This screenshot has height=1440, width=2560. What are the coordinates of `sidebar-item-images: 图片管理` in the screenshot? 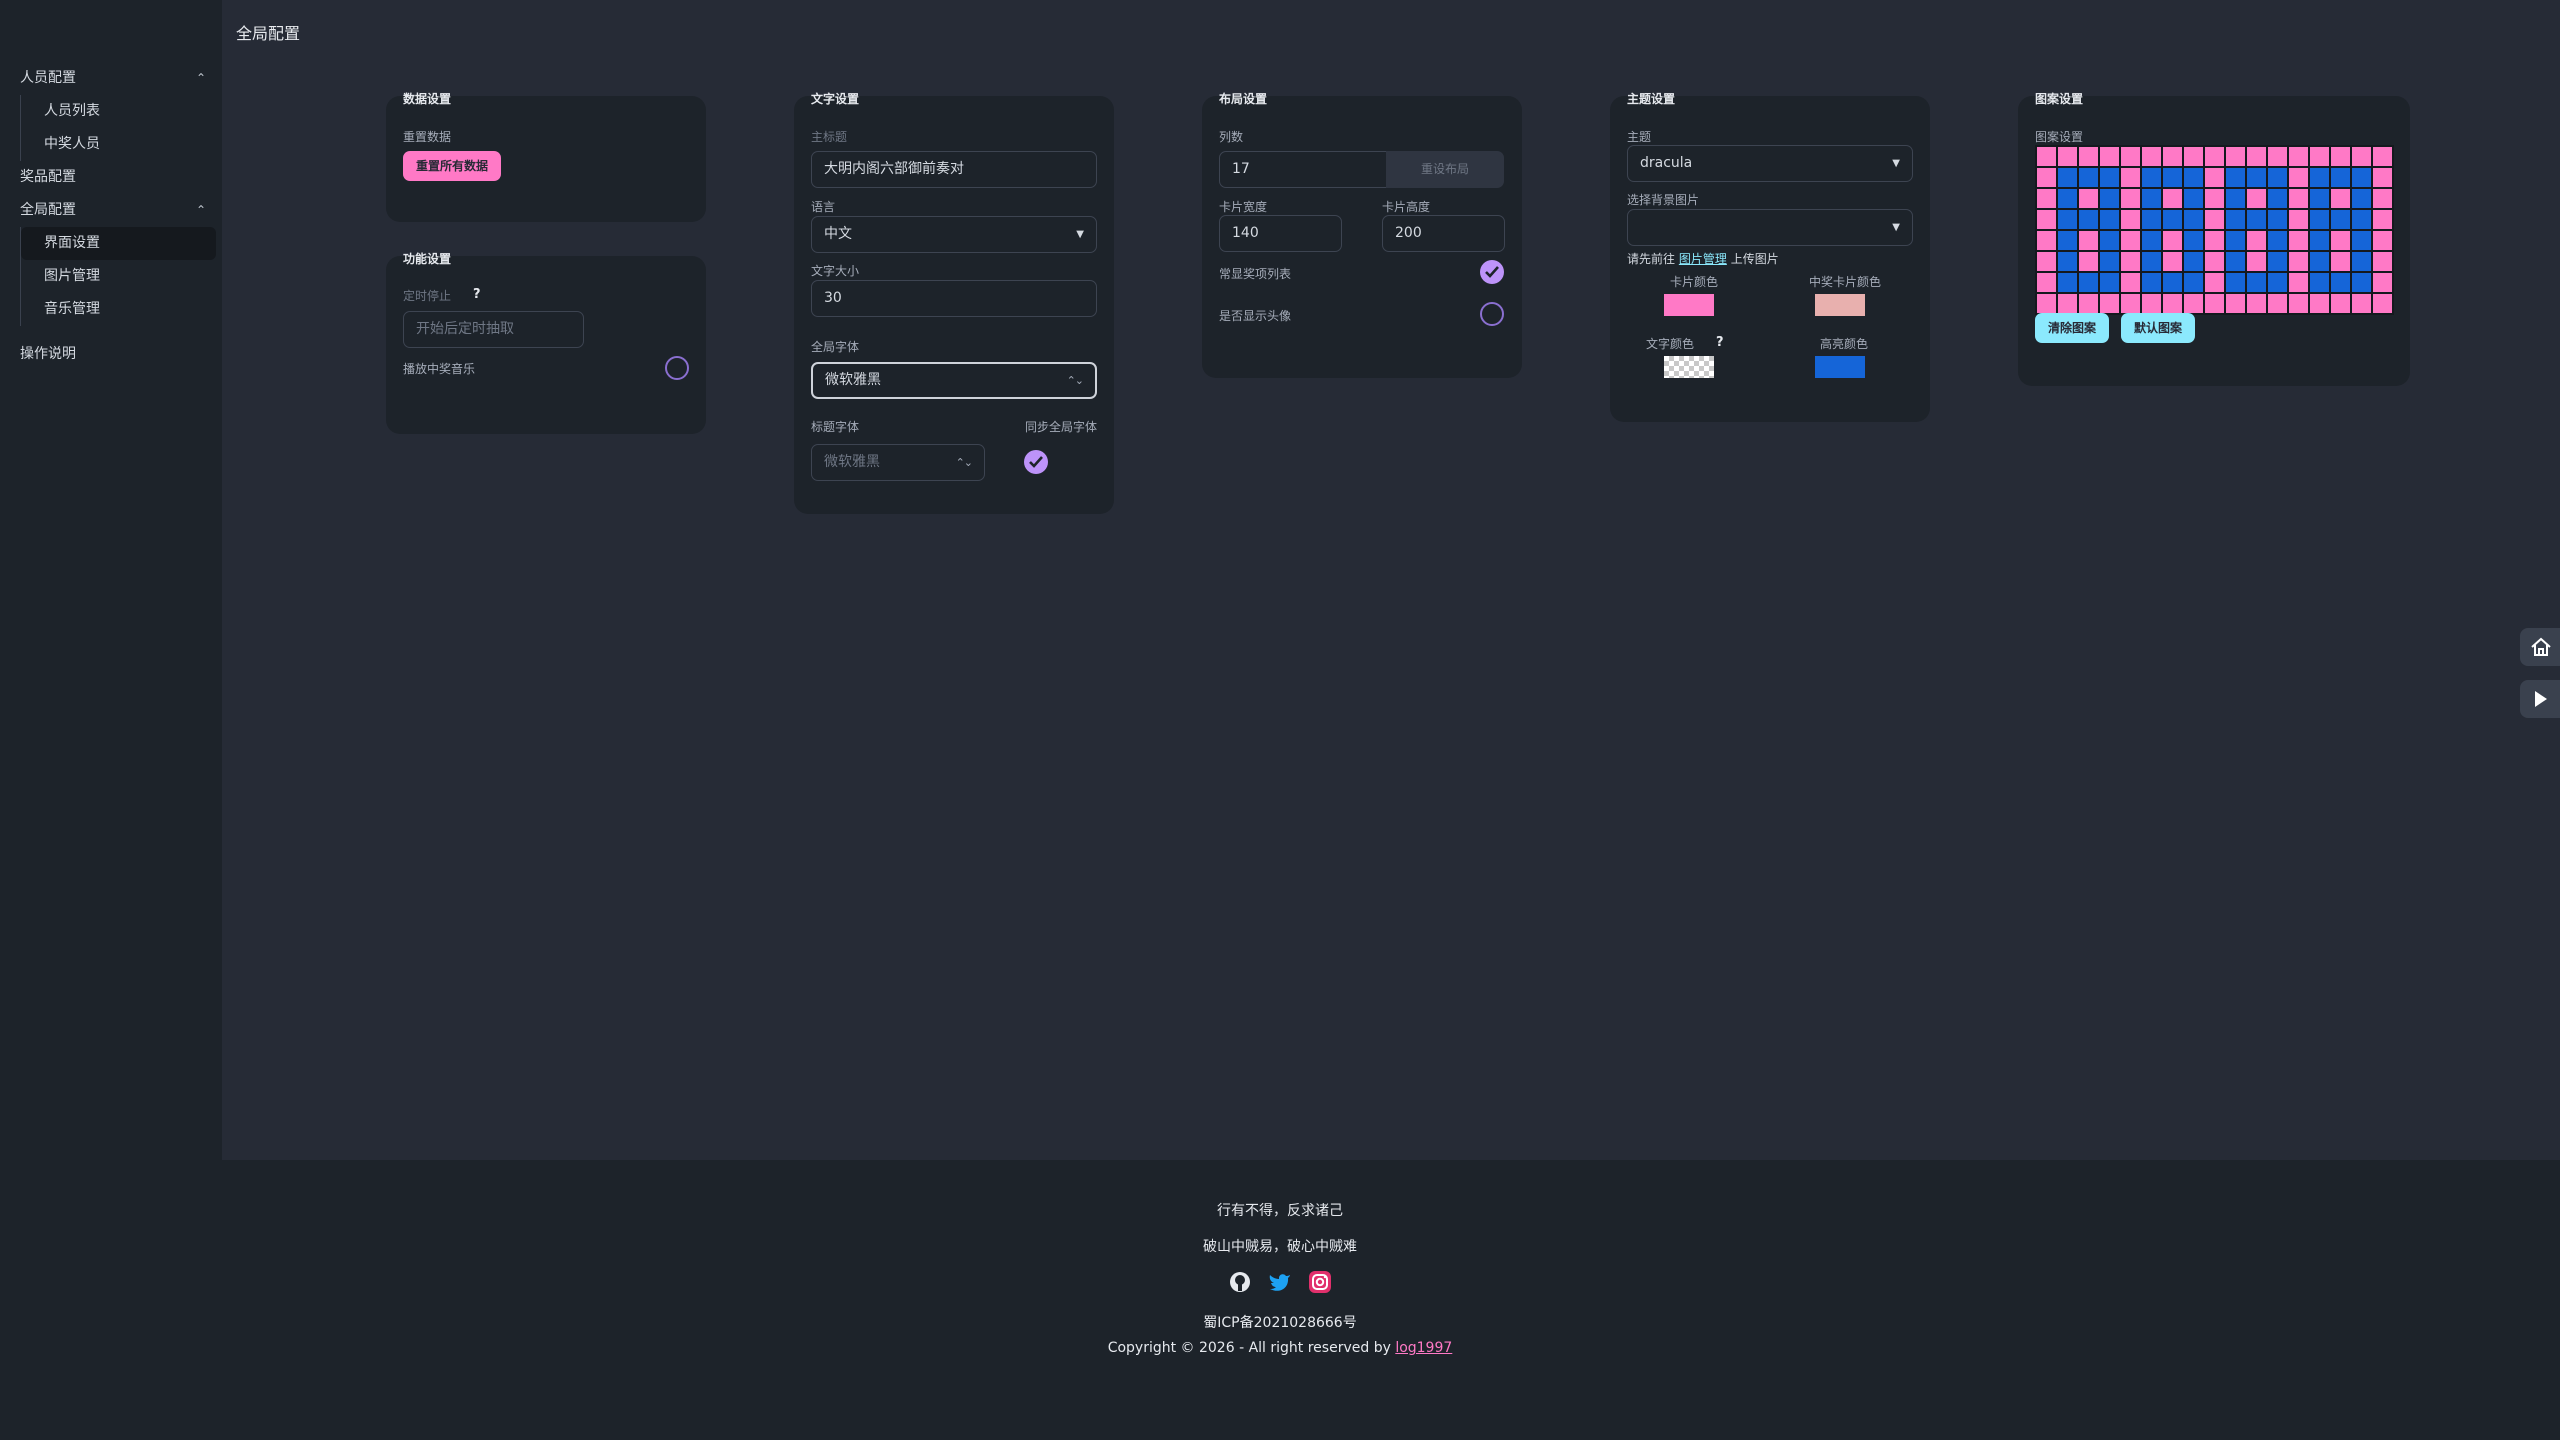 It's located at (118, 276).